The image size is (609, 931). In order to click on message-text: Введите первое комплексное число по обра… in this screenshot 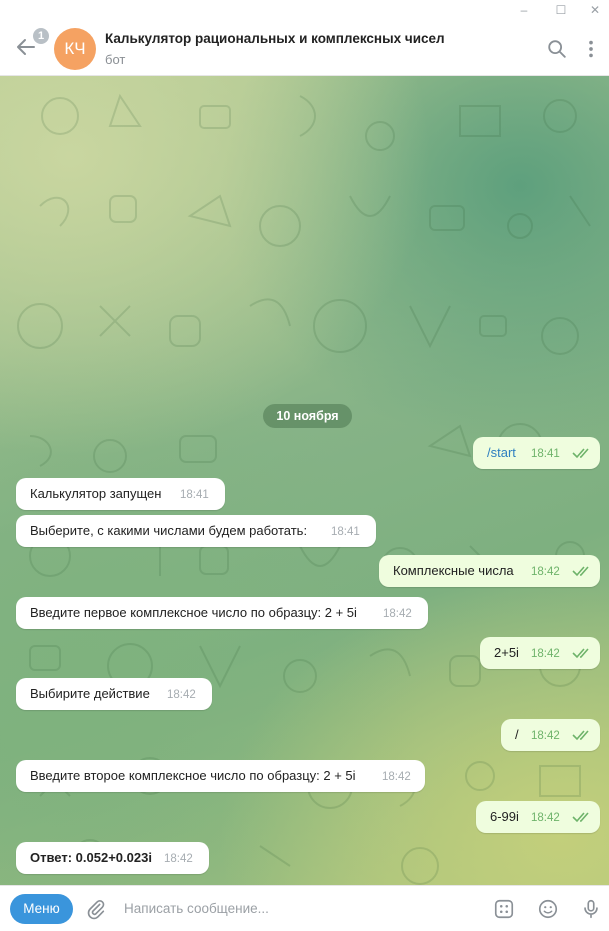, I will do `click(193, 612)`.